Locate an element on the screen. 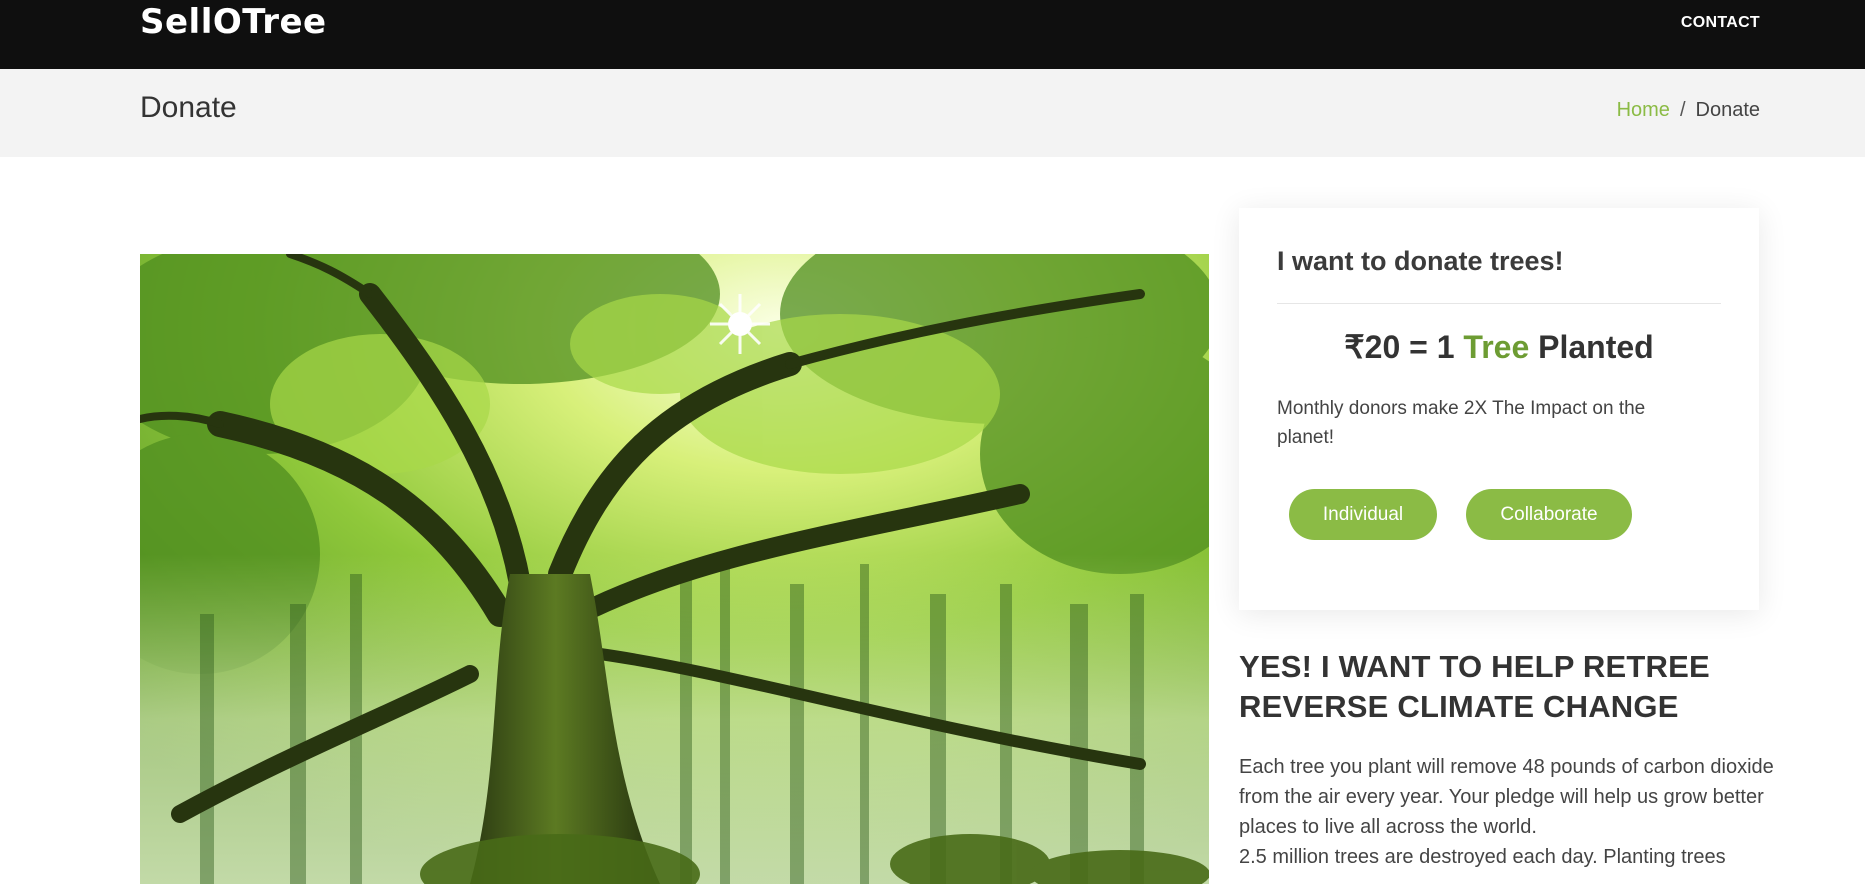 The image size is (1865, 884). collaborate-button: Collaborate is located at coordinates (1549, 514).